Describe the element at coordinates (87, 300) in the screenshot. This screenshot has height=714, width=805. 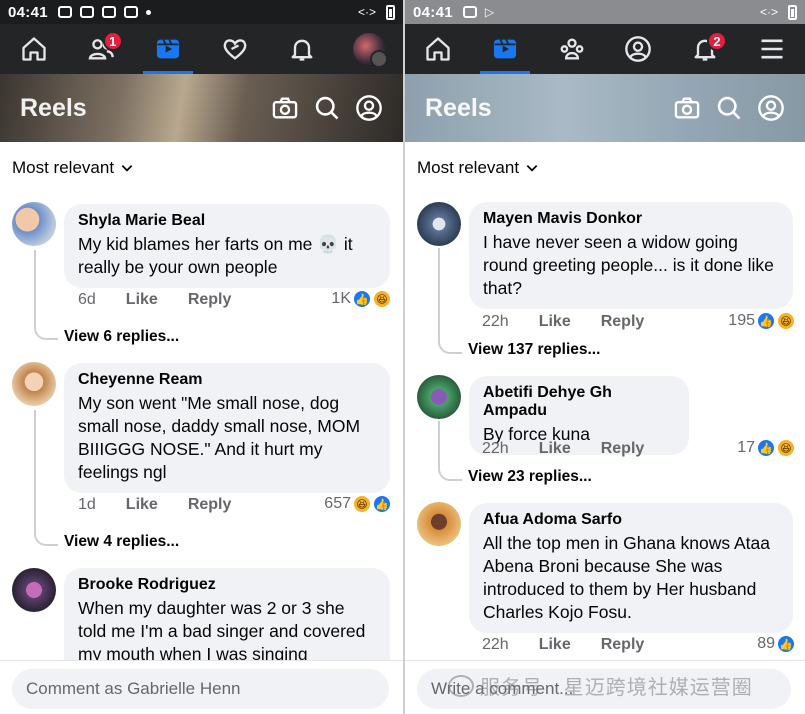
I see `comment-time: 6d` at that location.